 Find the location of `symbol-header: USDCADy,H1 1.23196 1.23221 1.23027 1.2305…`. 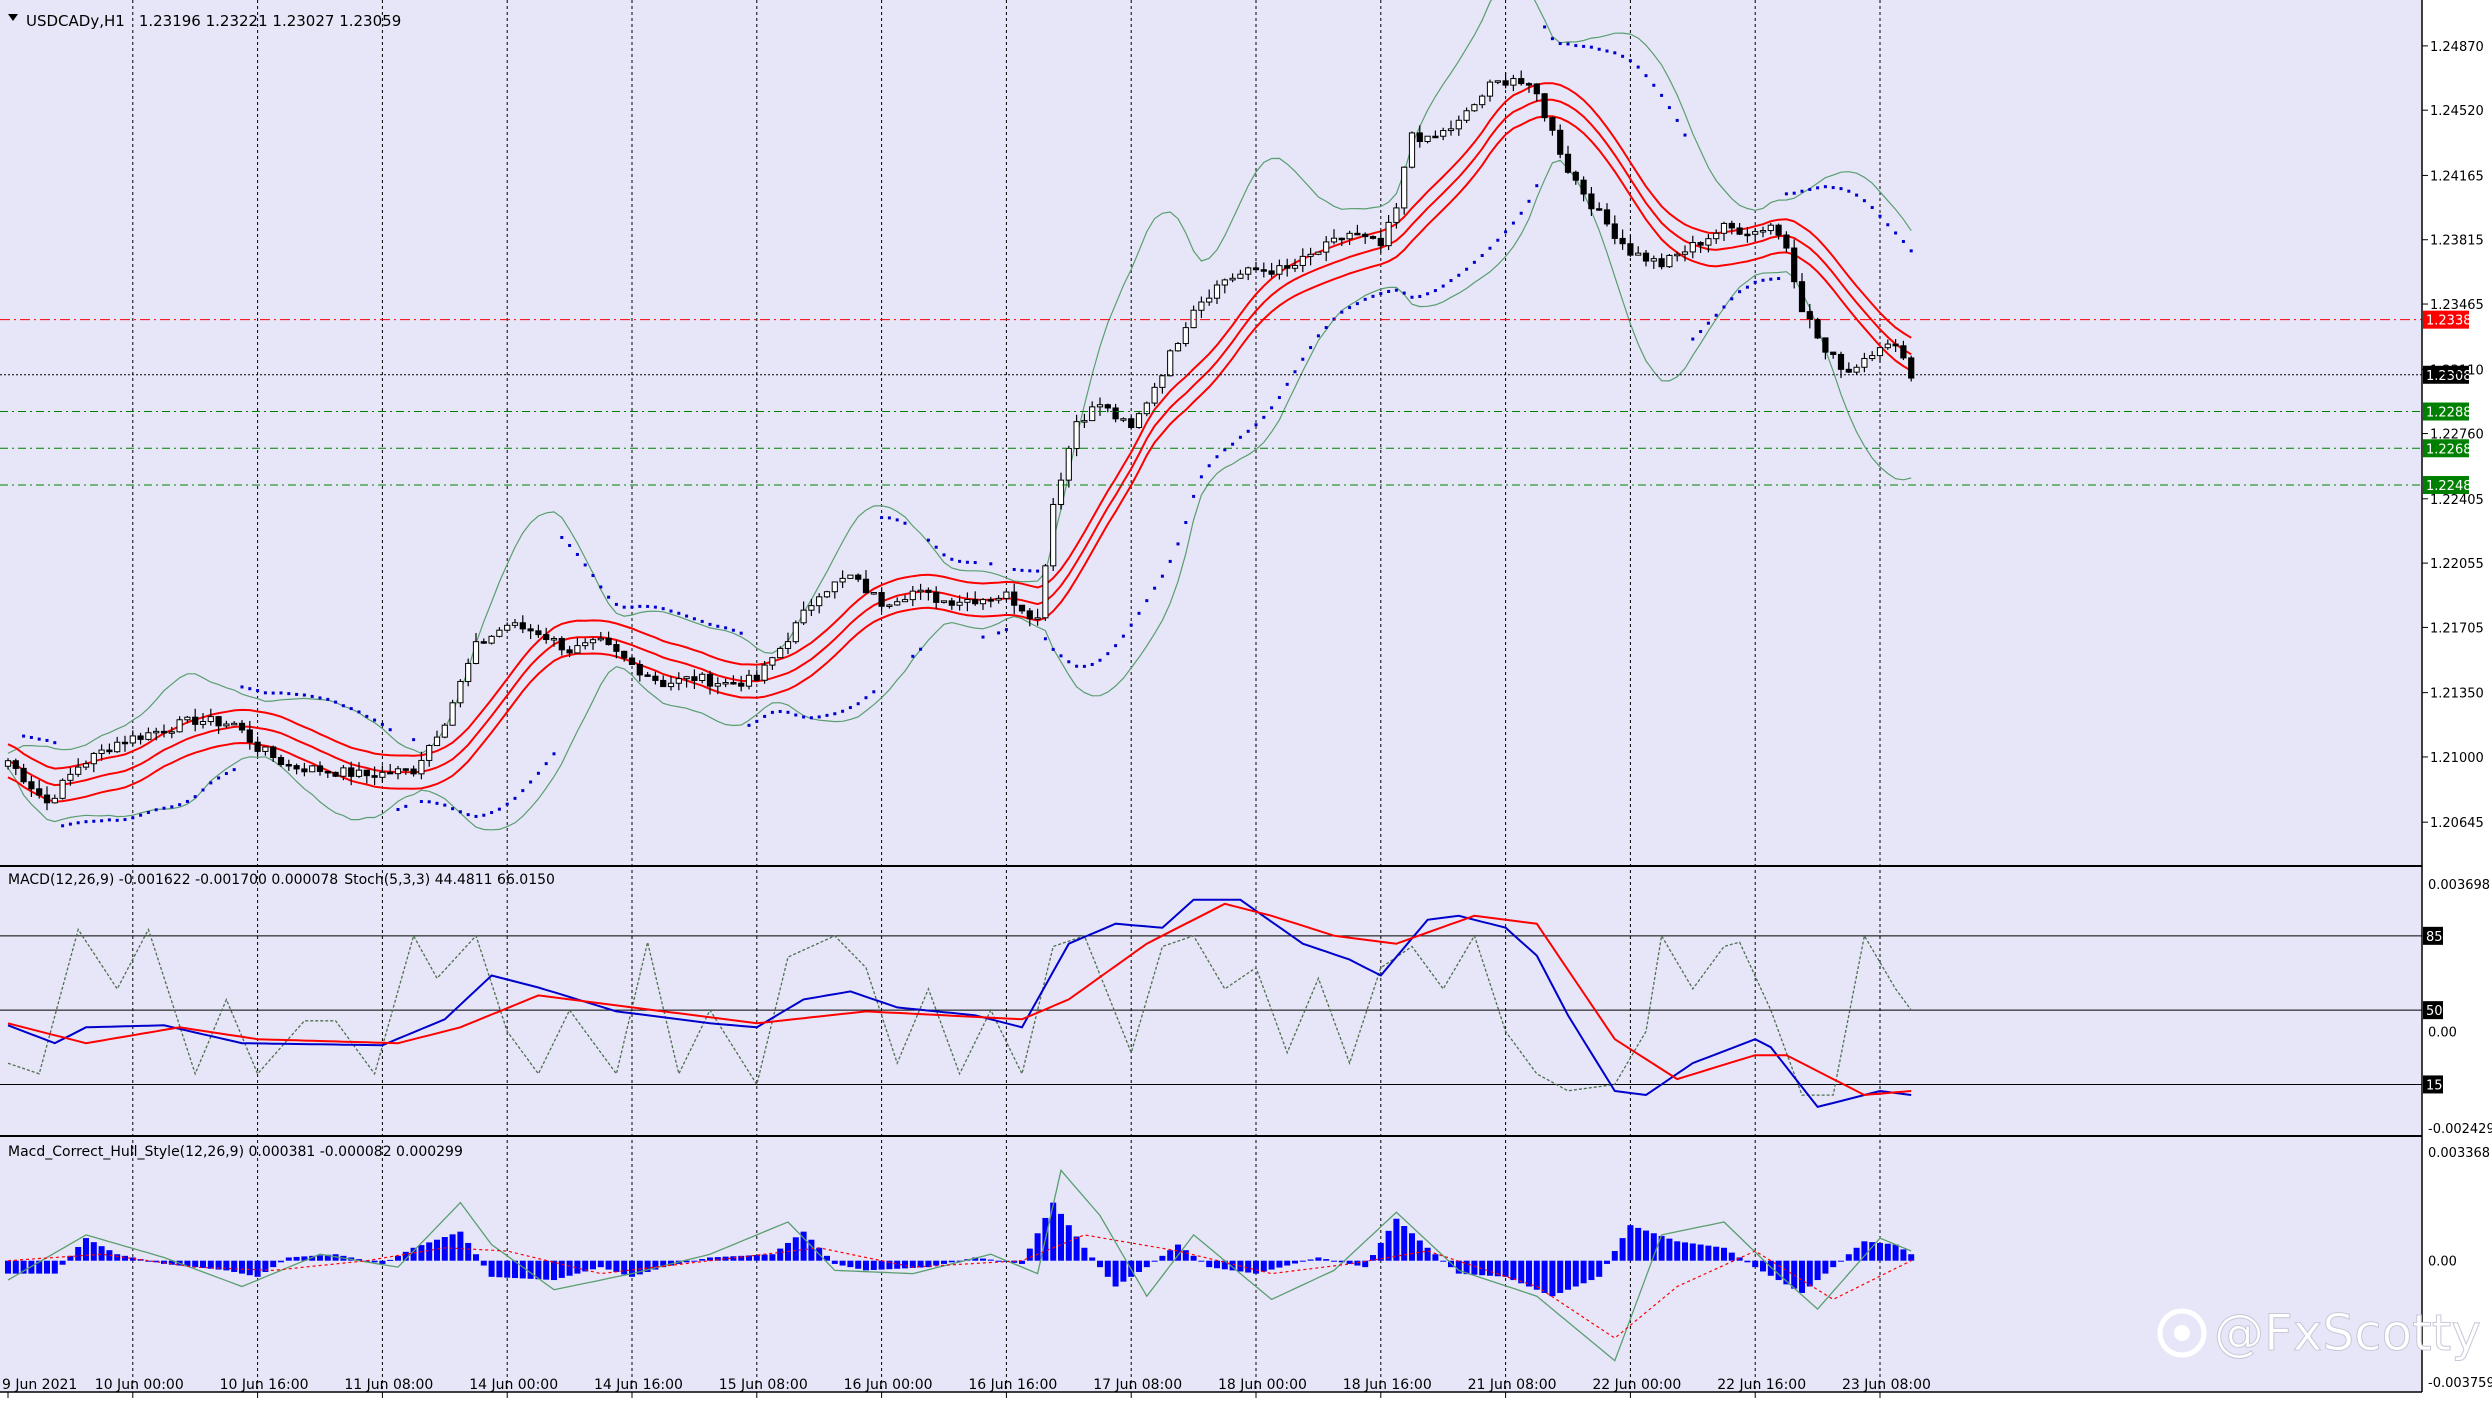

symbol-header: USDCADy,H1 1.23196 1.23221 1.23027 1.2305… is located at coordinates (213, 21).